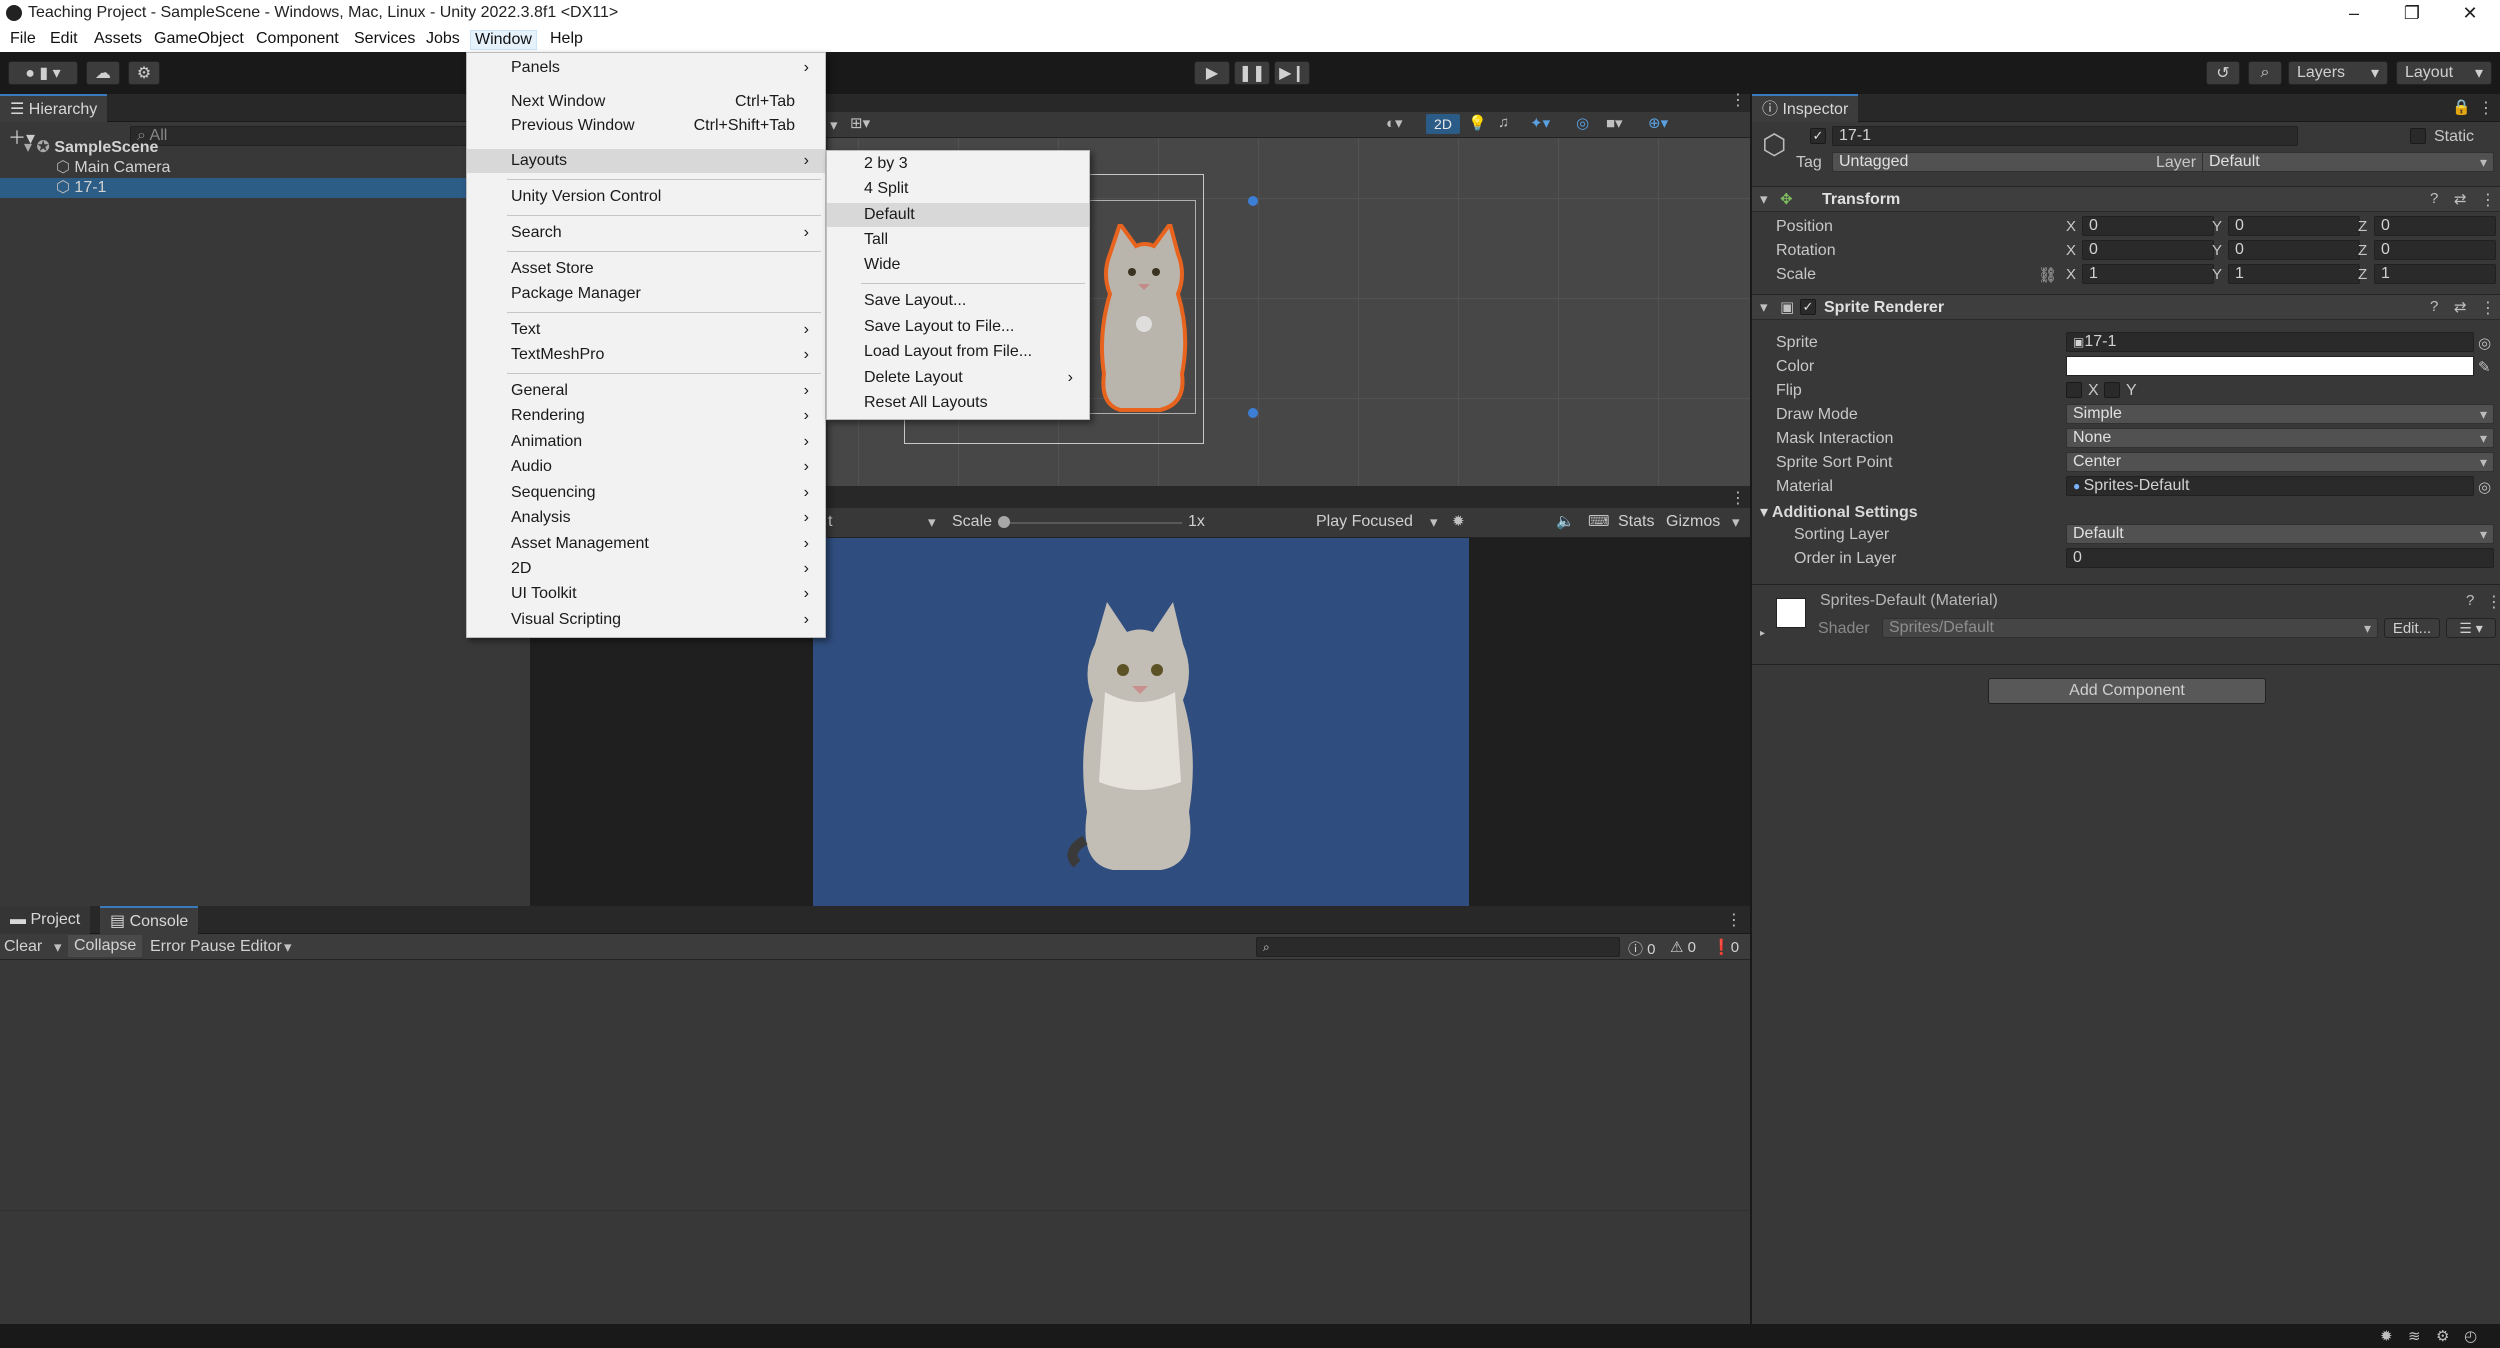 The width and height of the screenshot is (2500, 1348). I want to click on menu-item-search: Search ›, so click(646, 233).